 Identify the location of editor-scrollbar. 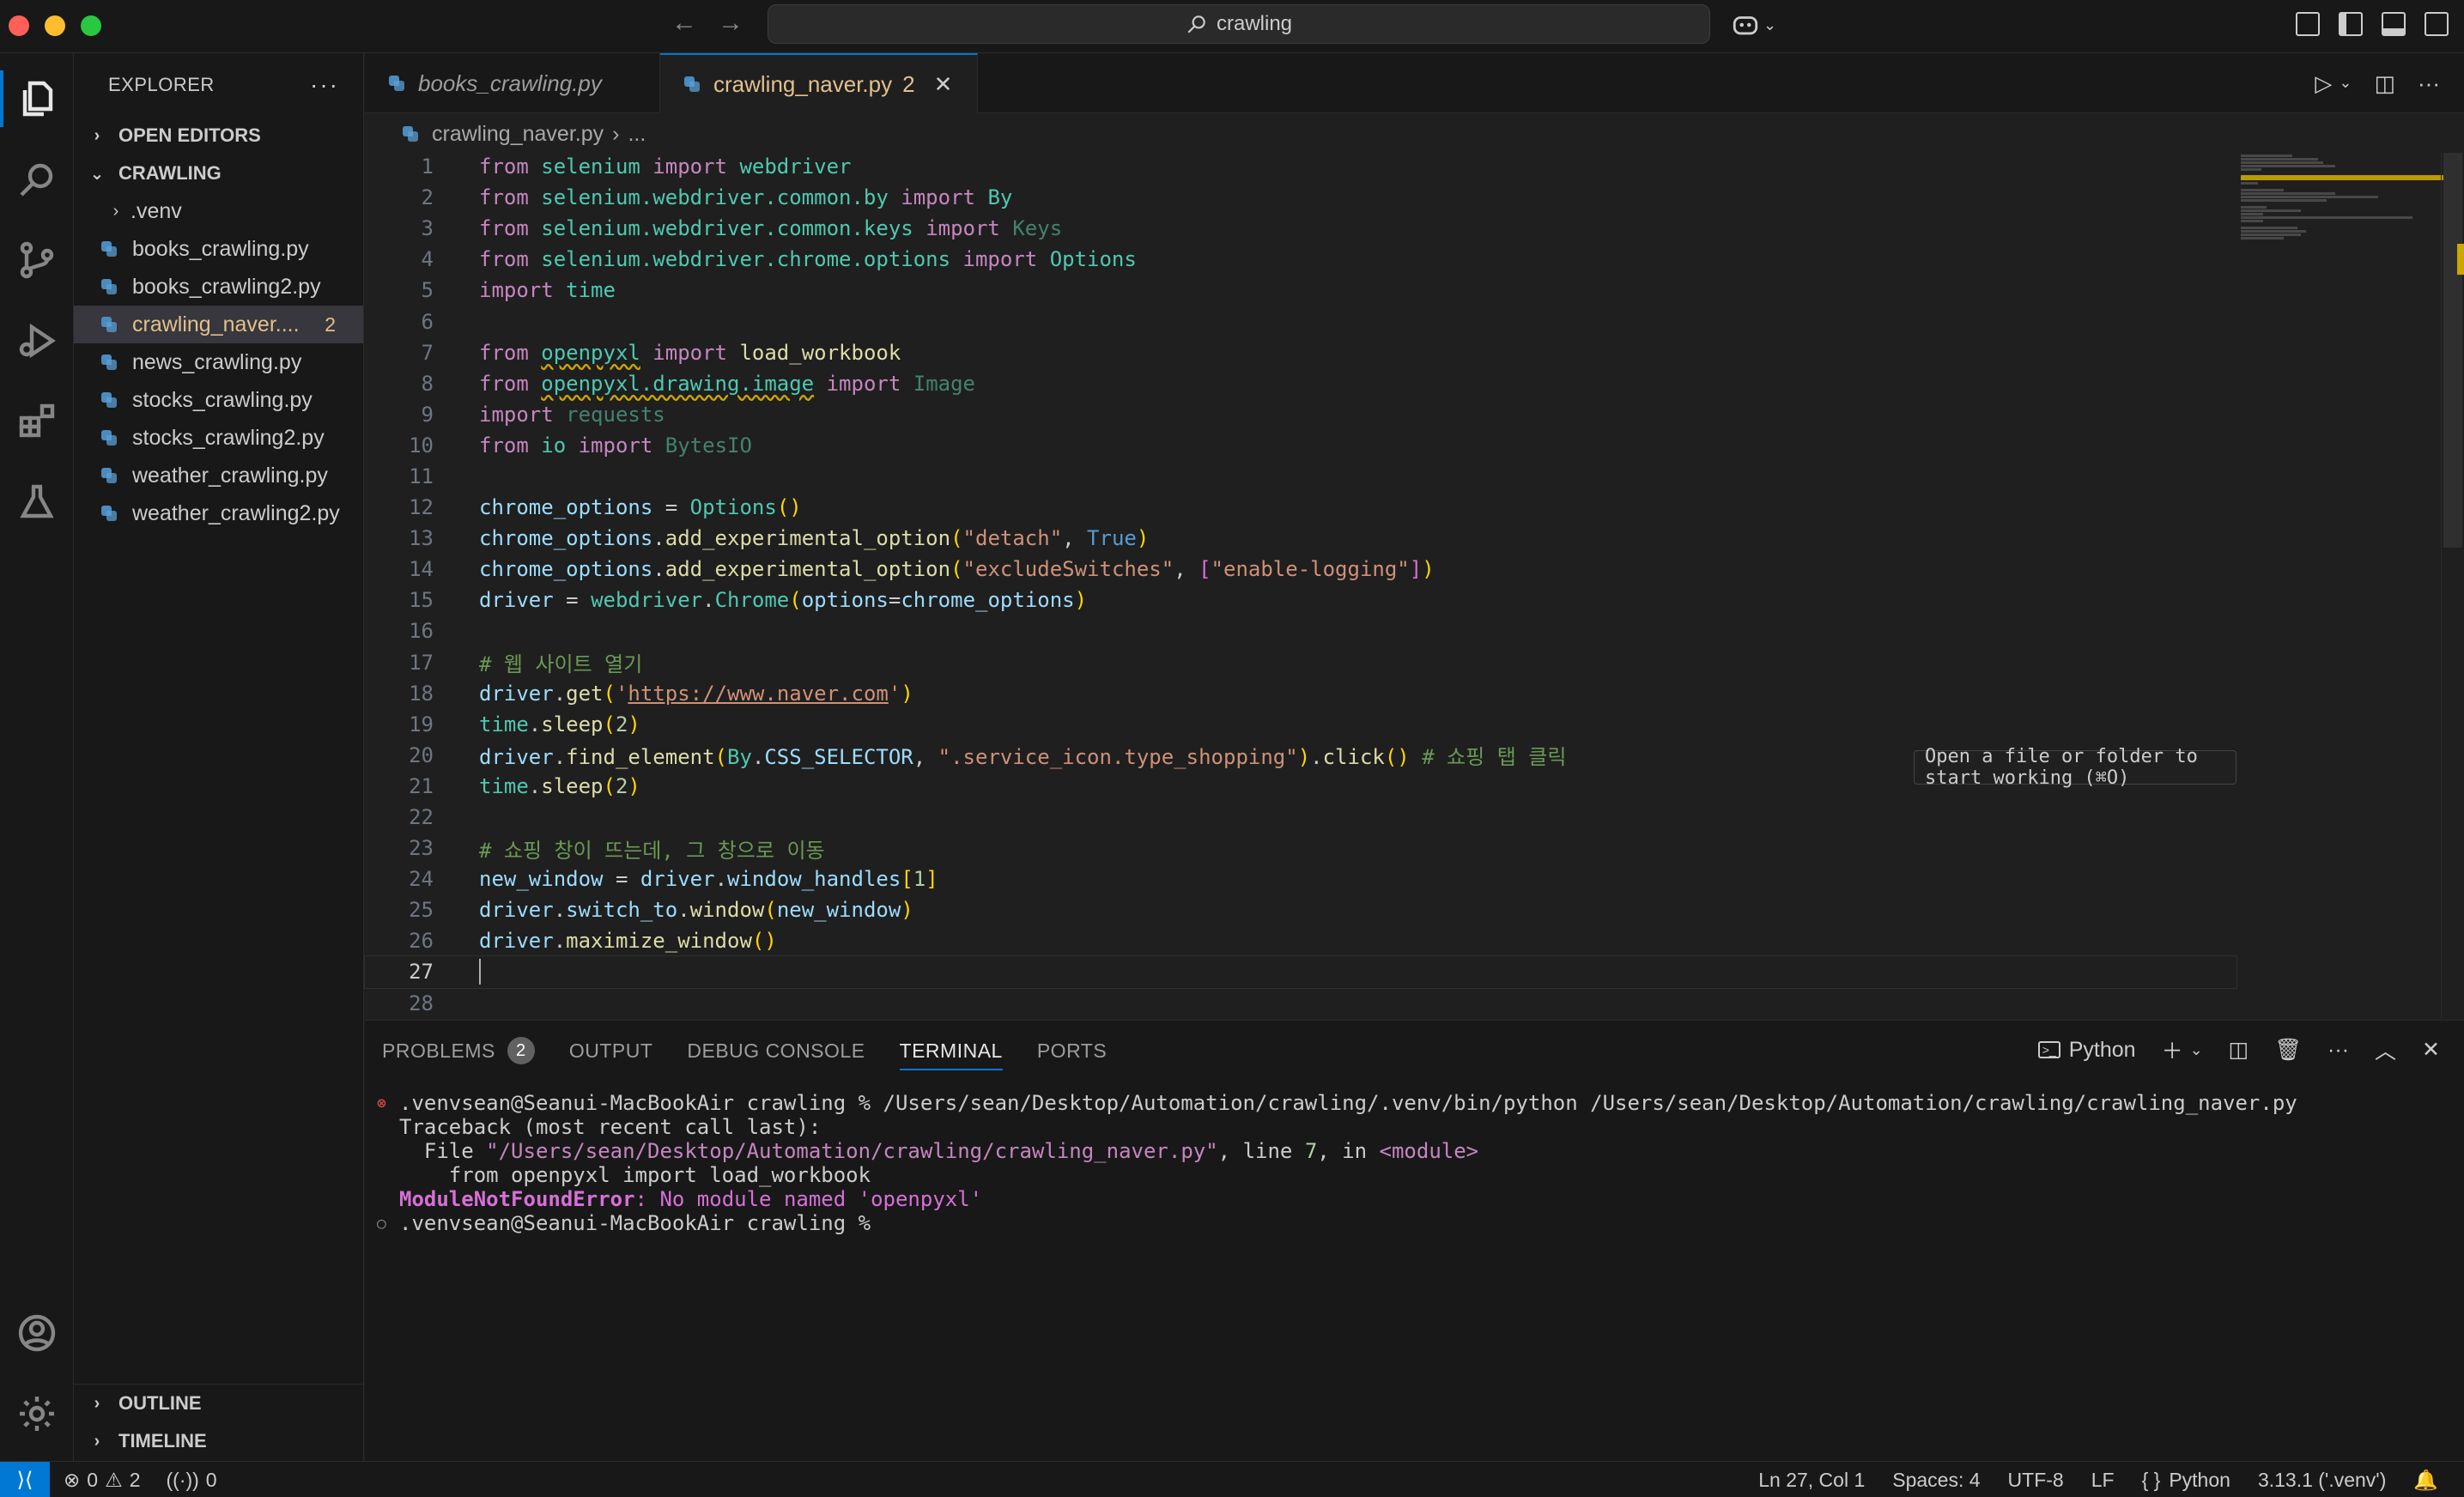
(2452, 584).